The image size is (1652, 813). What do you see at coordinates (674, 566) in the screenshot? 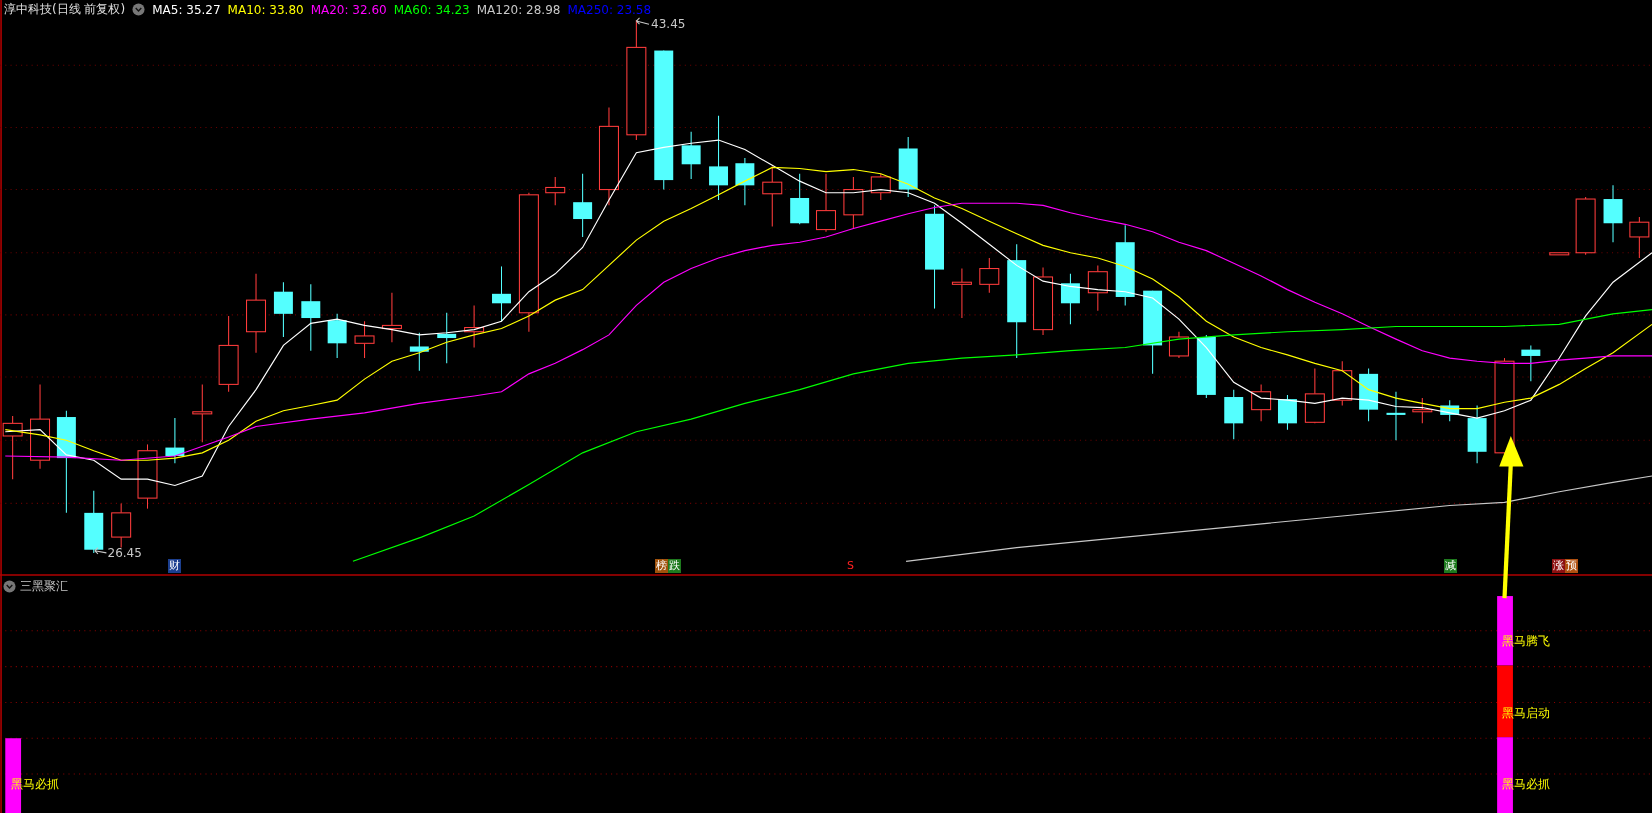
I see `signal-marker: 跌` at bounding box center [674, 566].